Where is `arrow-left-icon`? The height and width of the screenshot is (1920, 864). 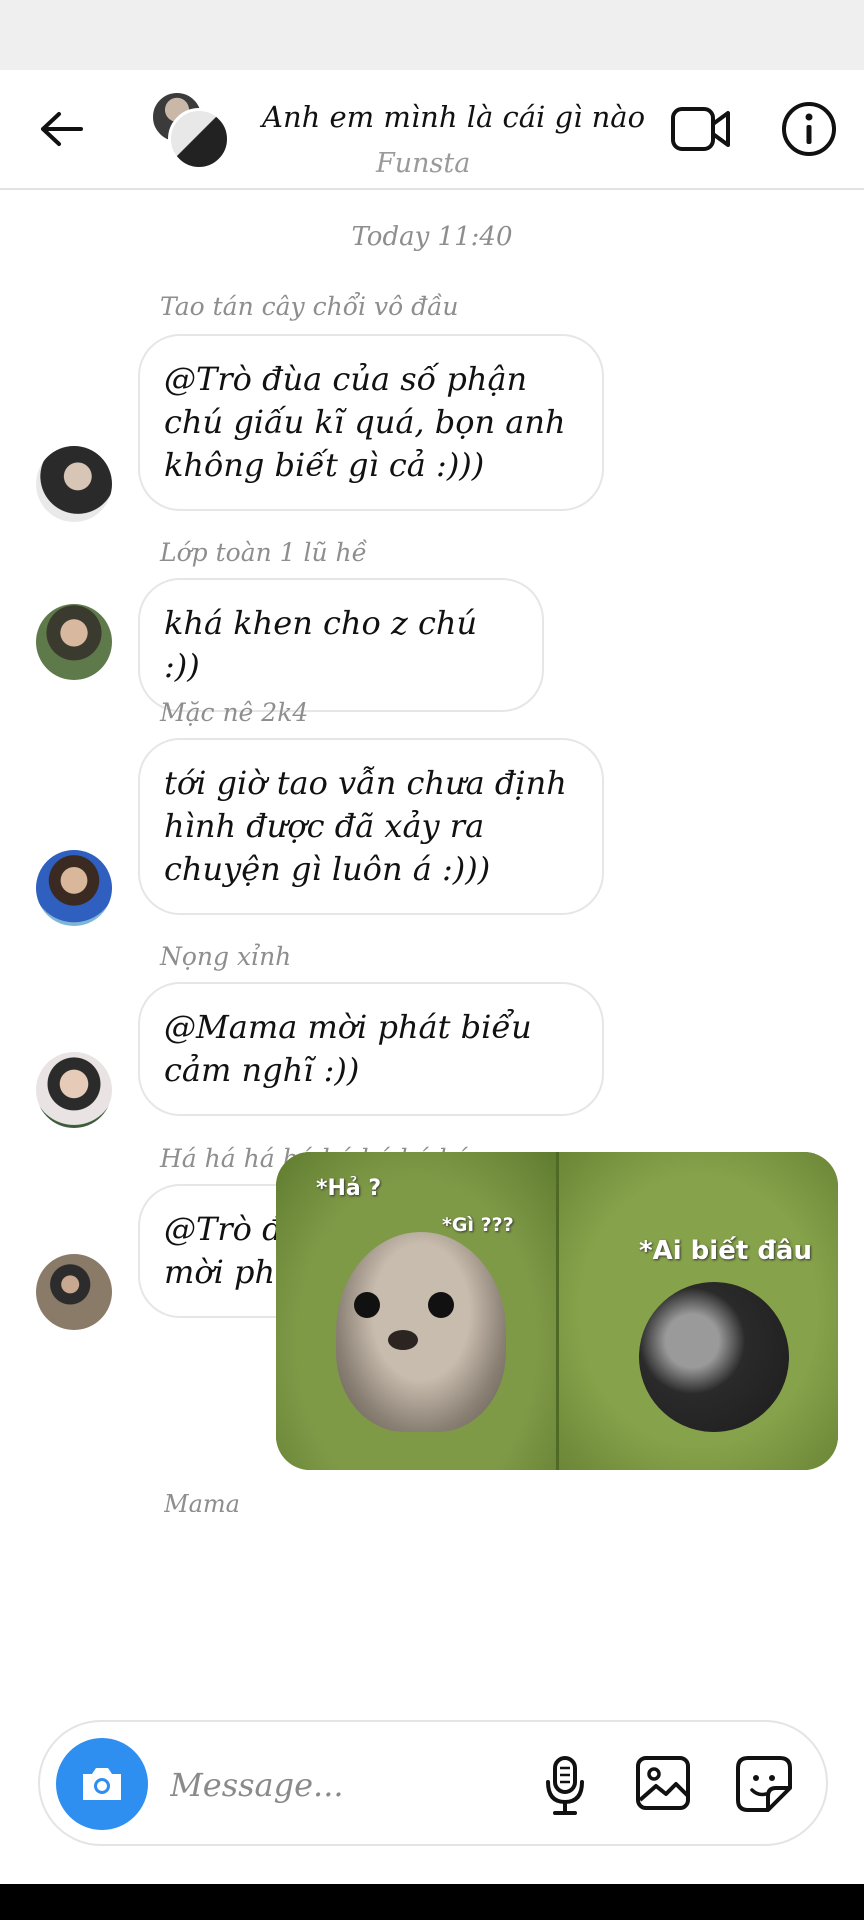
arrow-left-icon is located at coordinates (62, 129).